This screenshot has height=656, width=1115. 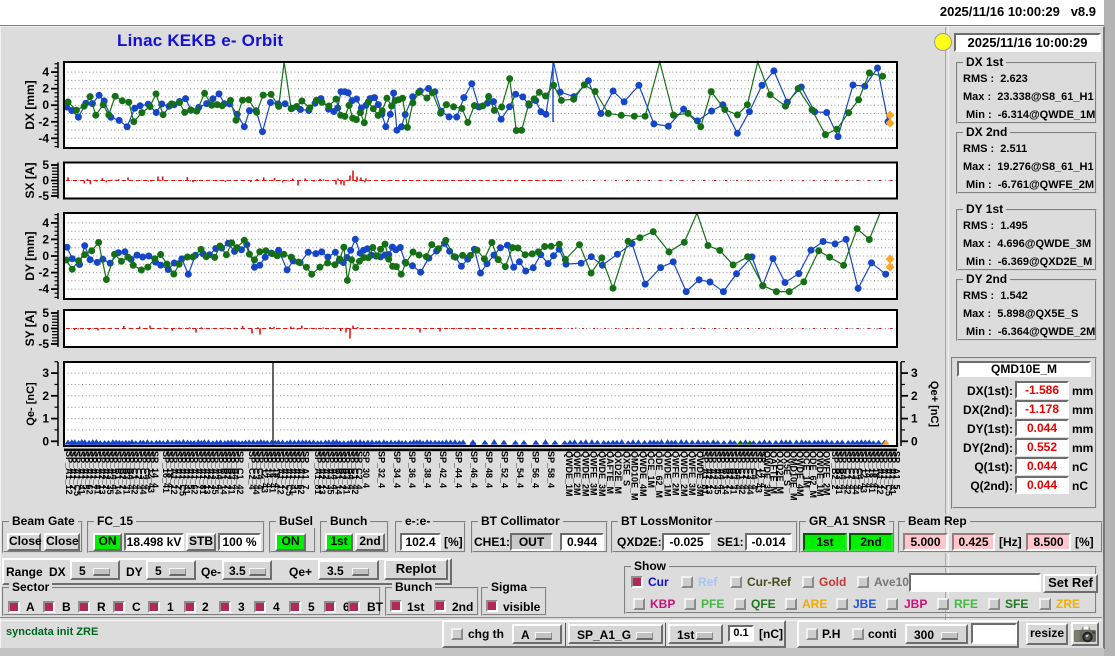 I want to click on svg-text: DY [mm], so click(x=30, y=255).